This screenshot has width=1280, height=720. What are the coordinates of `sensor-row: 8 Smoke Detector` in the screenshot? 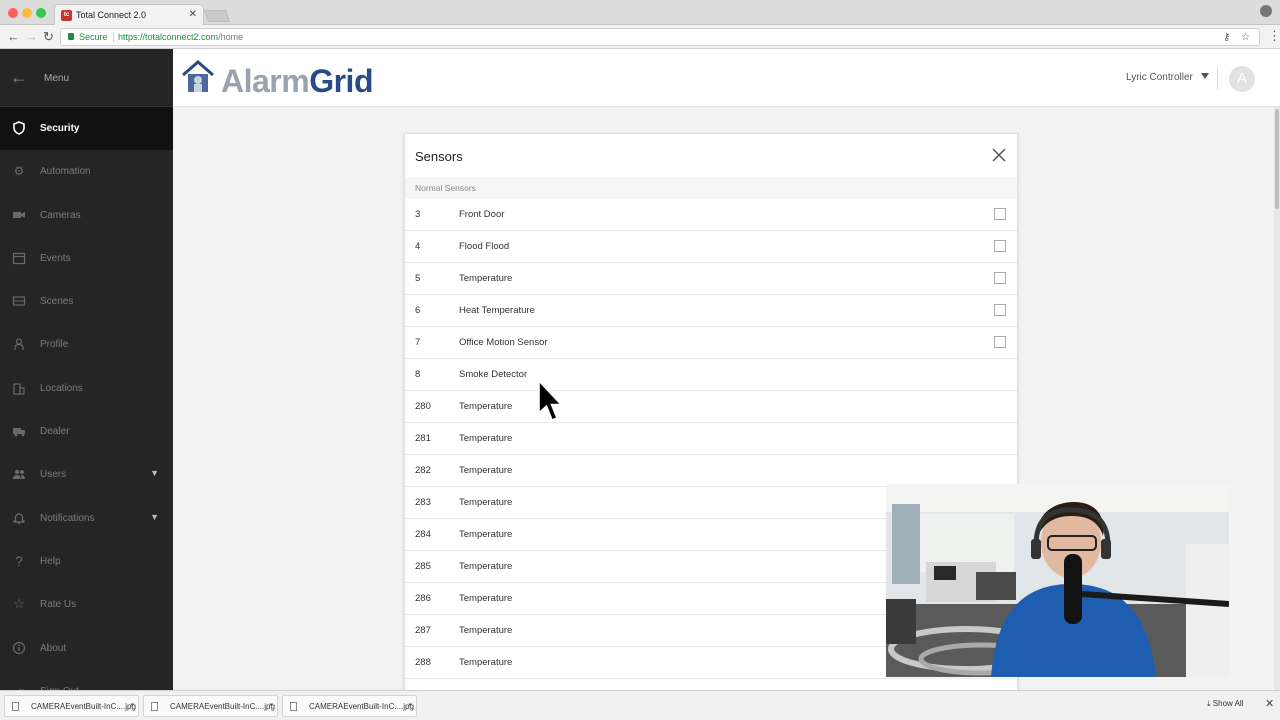 It's located at (711, 375).